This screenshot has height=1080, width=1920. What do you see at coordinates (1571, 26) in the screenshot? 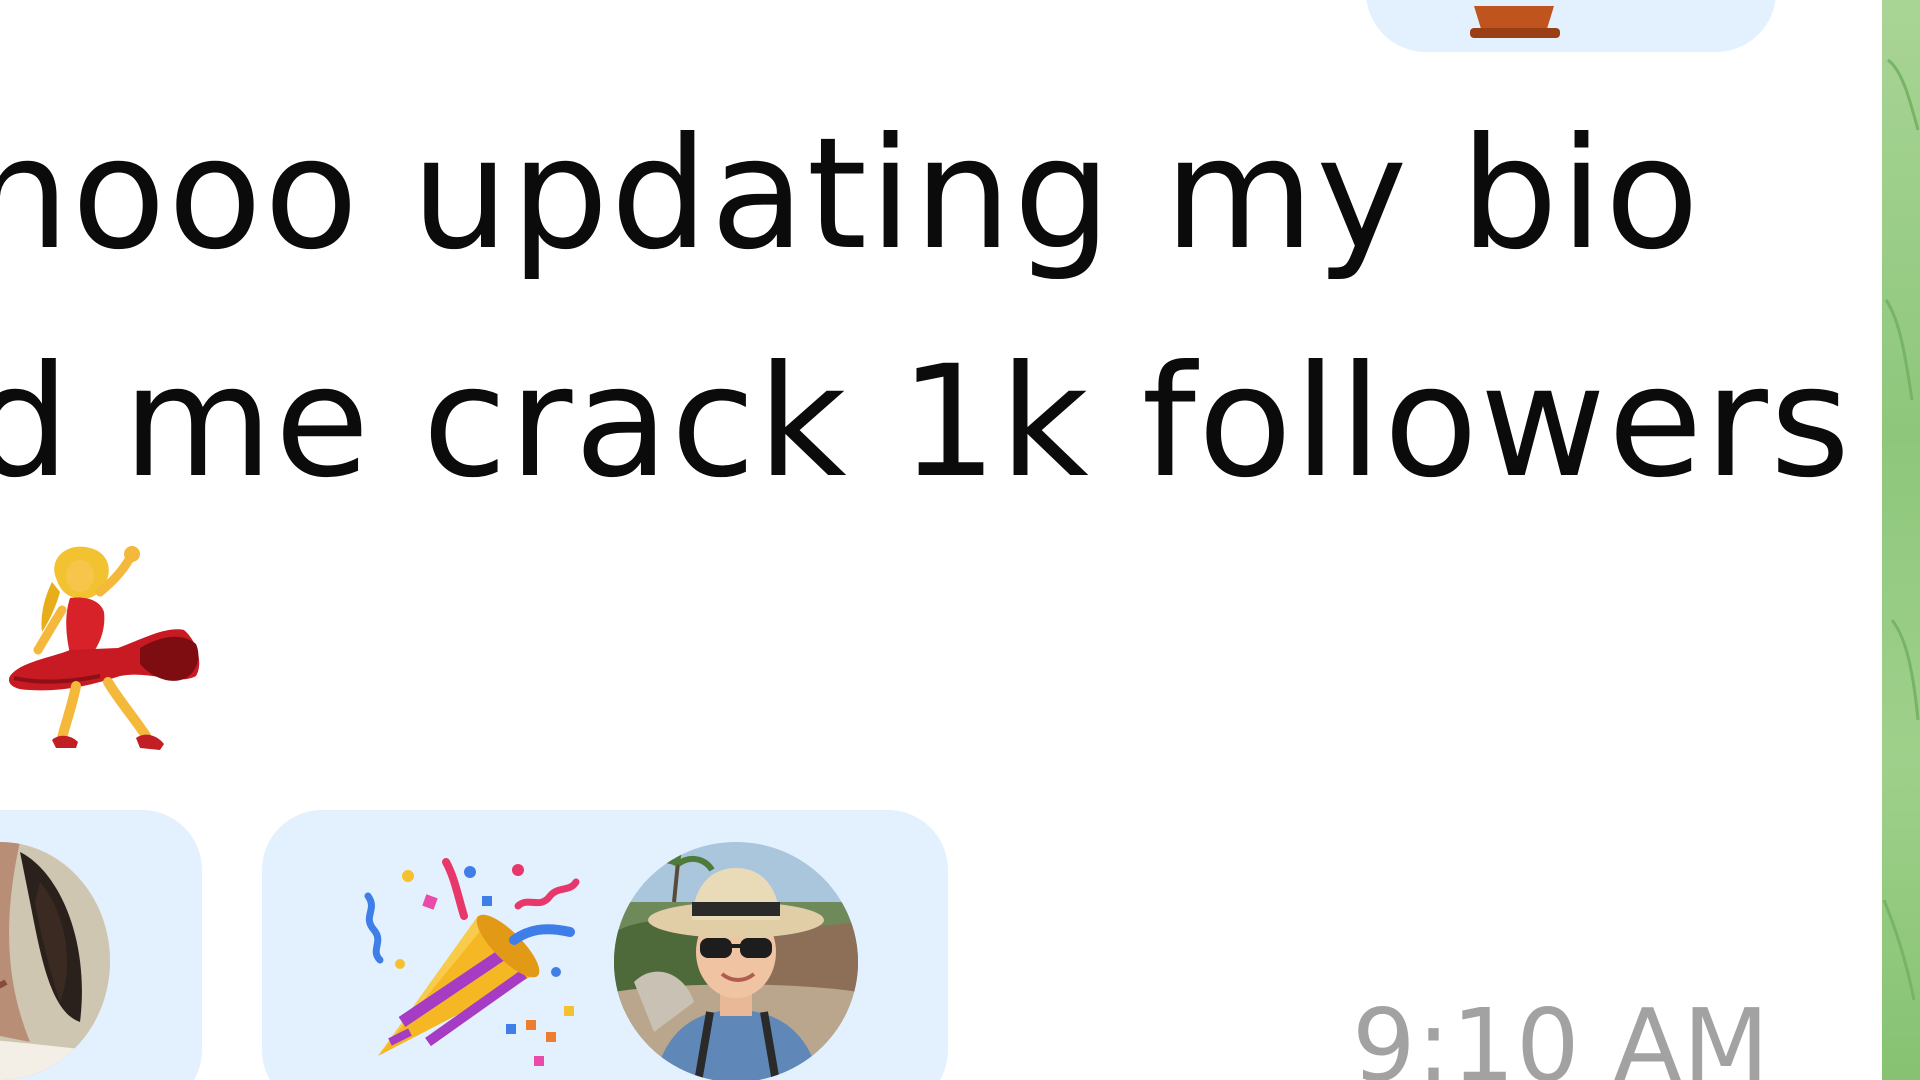
I see `reaction-pill-previous-message` at bounding box center [1571, 26].